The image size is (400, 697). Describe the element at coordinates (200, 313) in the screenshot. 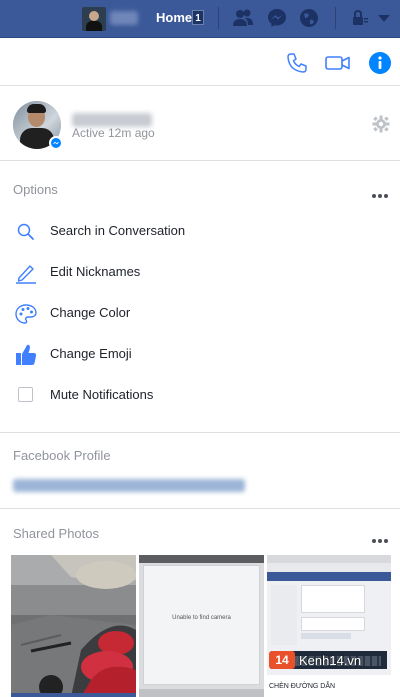

I see `option-change-color: Change Color` at that location.